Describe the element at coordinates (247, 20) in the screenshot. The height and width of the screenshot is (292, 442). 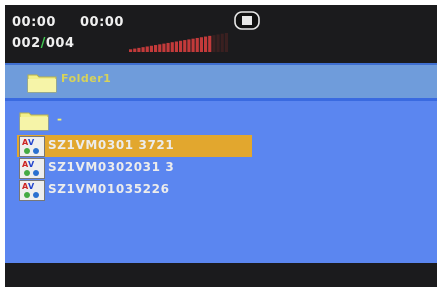
I see `stop-icon` at that location.